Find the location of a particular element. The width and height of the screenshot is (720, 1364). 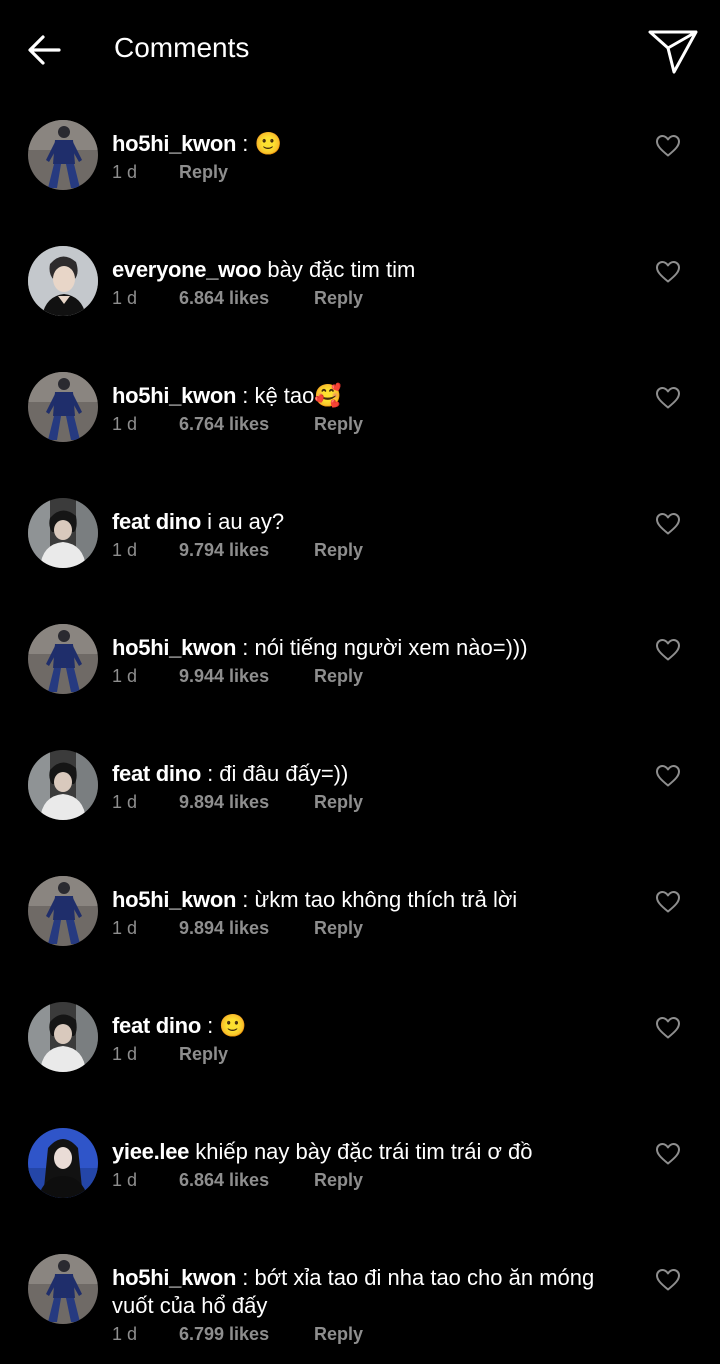

comment-line: ho5hi_kwon : nói tiếng người xem nào=))) is located at coordinates (372, 648).